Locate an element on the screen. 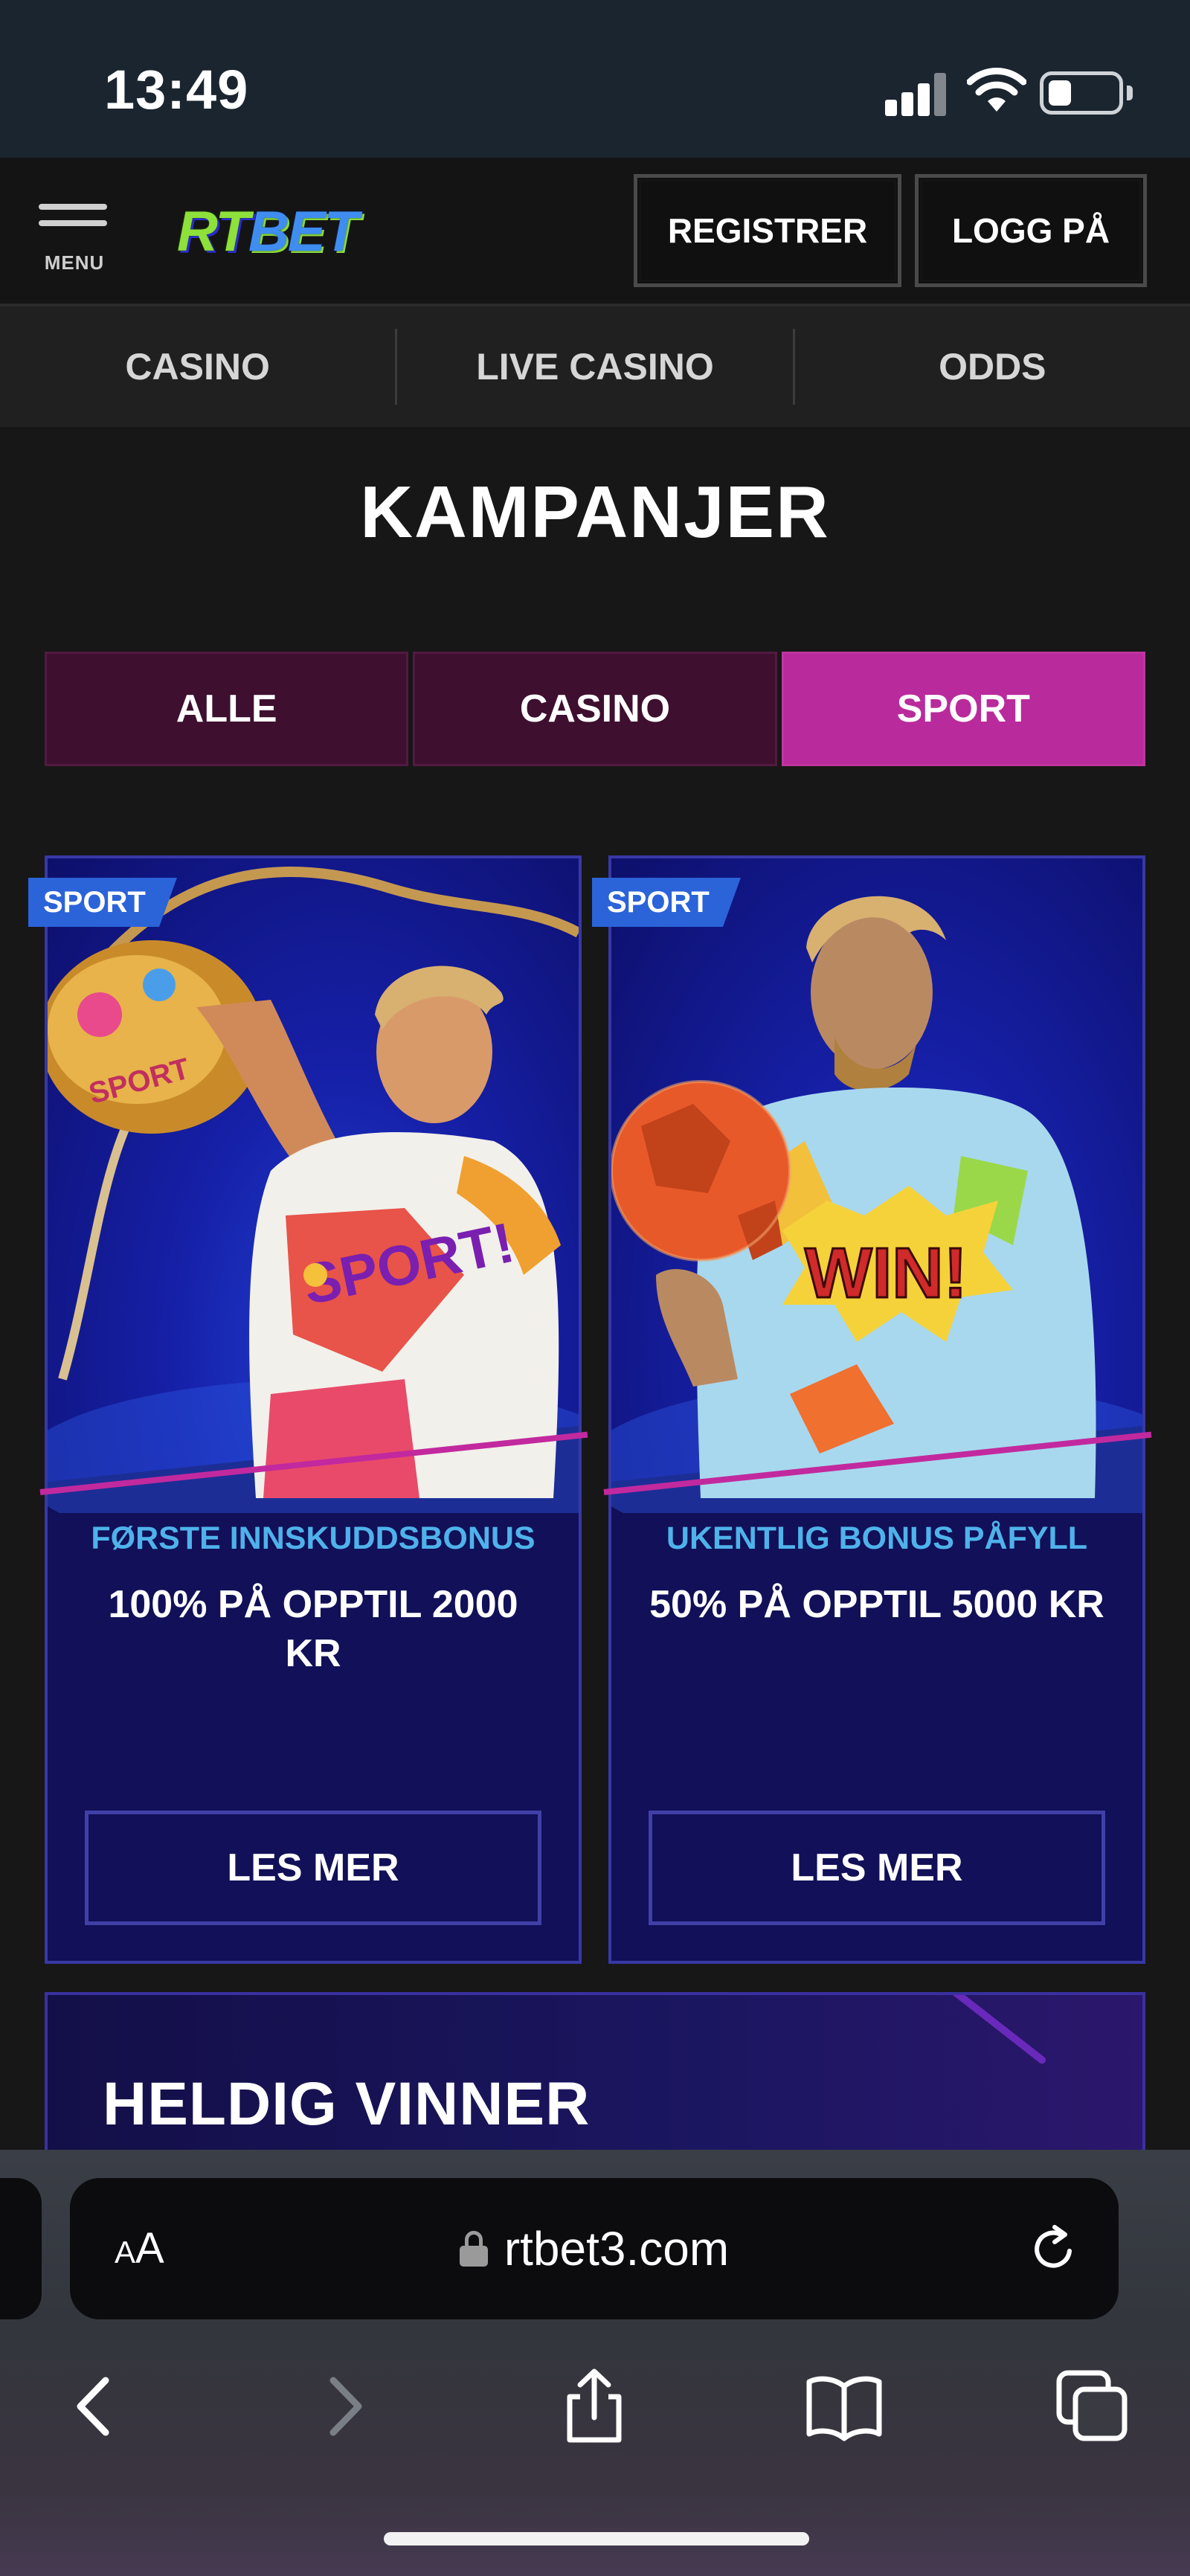 The width and height of the screenshot is (1190, 2576). promo-headline: 100% PÅ OPPTIL 2000 KR is located at coordinates (313, 1629).